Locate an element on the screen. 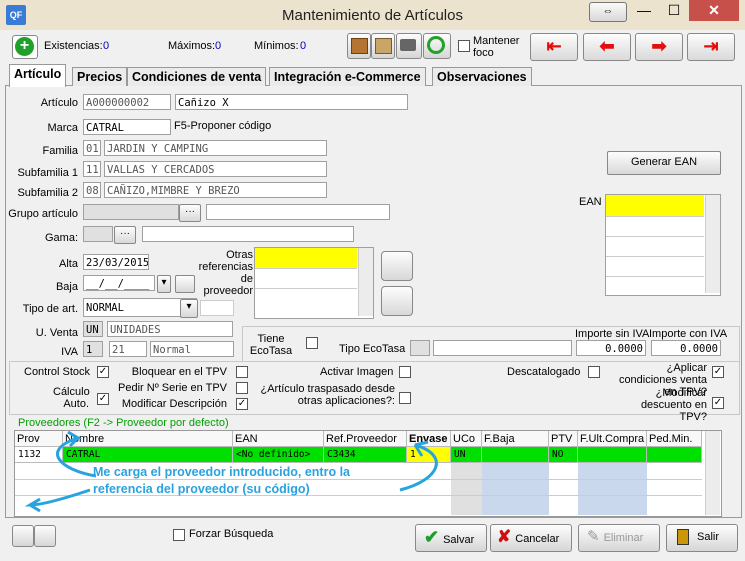 The width and height of the screenshot is (745, 561). copy-icon is located at coordinates (23, 536).